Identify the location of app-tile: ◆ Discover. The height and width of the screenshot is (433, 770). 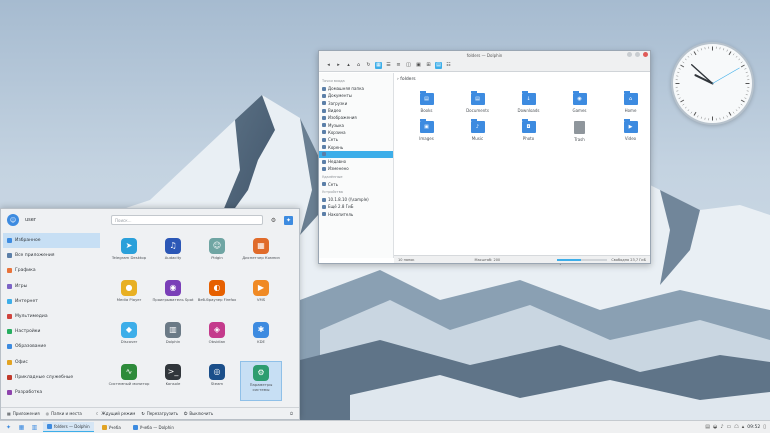
(129, 339).